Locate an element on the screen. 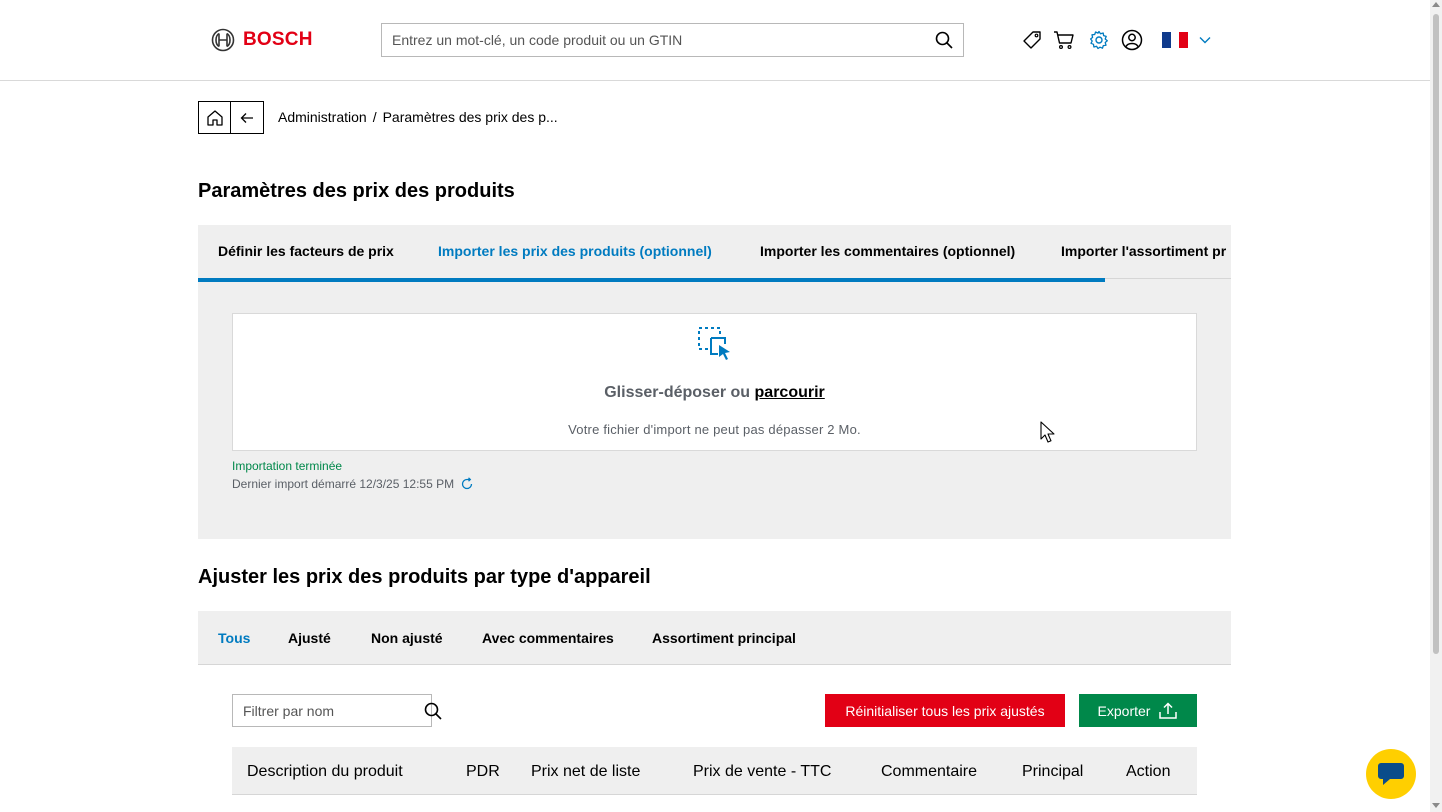 Image resolution: width=1442 pixels, height=812 pixels. tag-icon is located at coordinates (1032, 40).